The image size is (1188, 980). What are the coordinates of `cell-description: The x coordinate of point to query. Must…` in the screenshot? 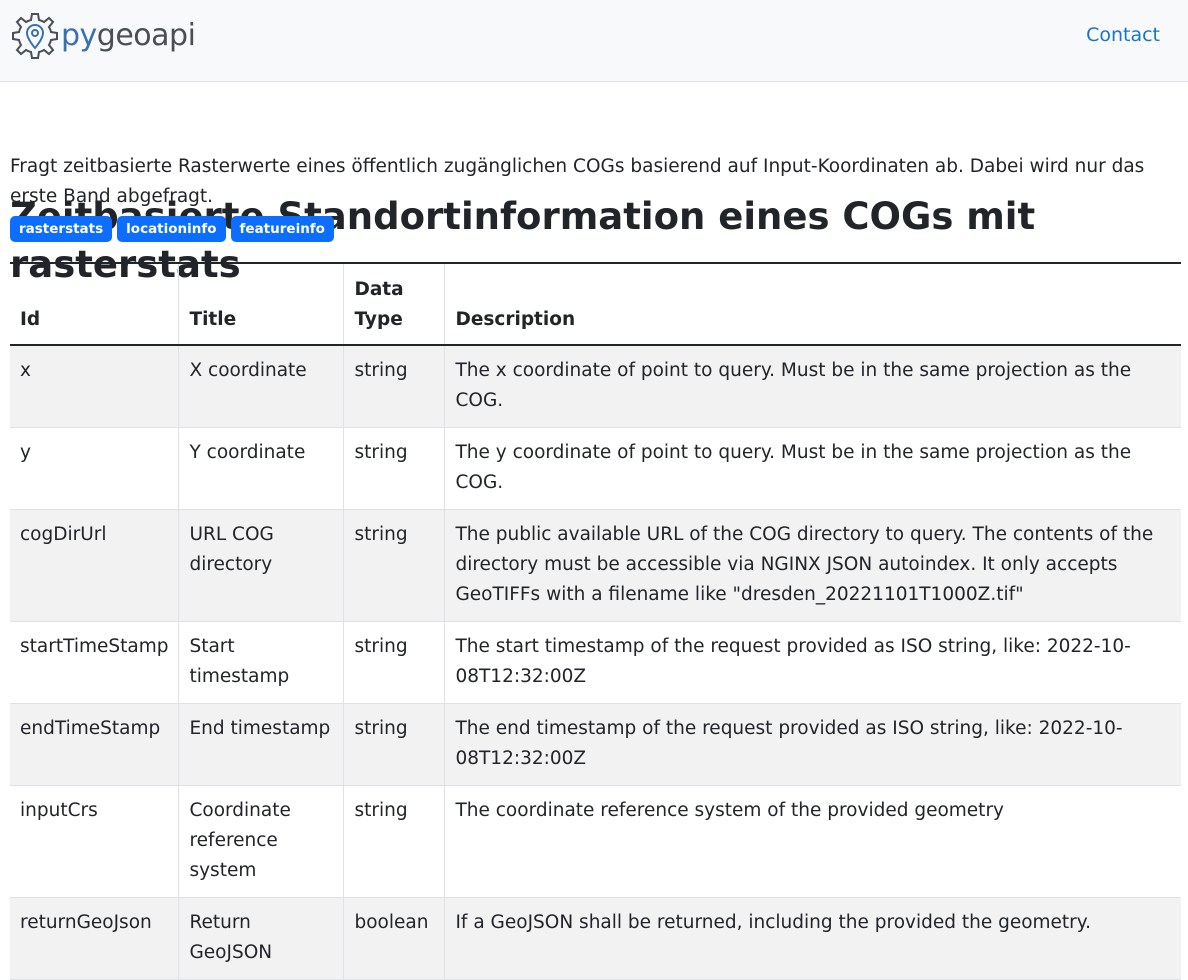 It's located at (812, 386).